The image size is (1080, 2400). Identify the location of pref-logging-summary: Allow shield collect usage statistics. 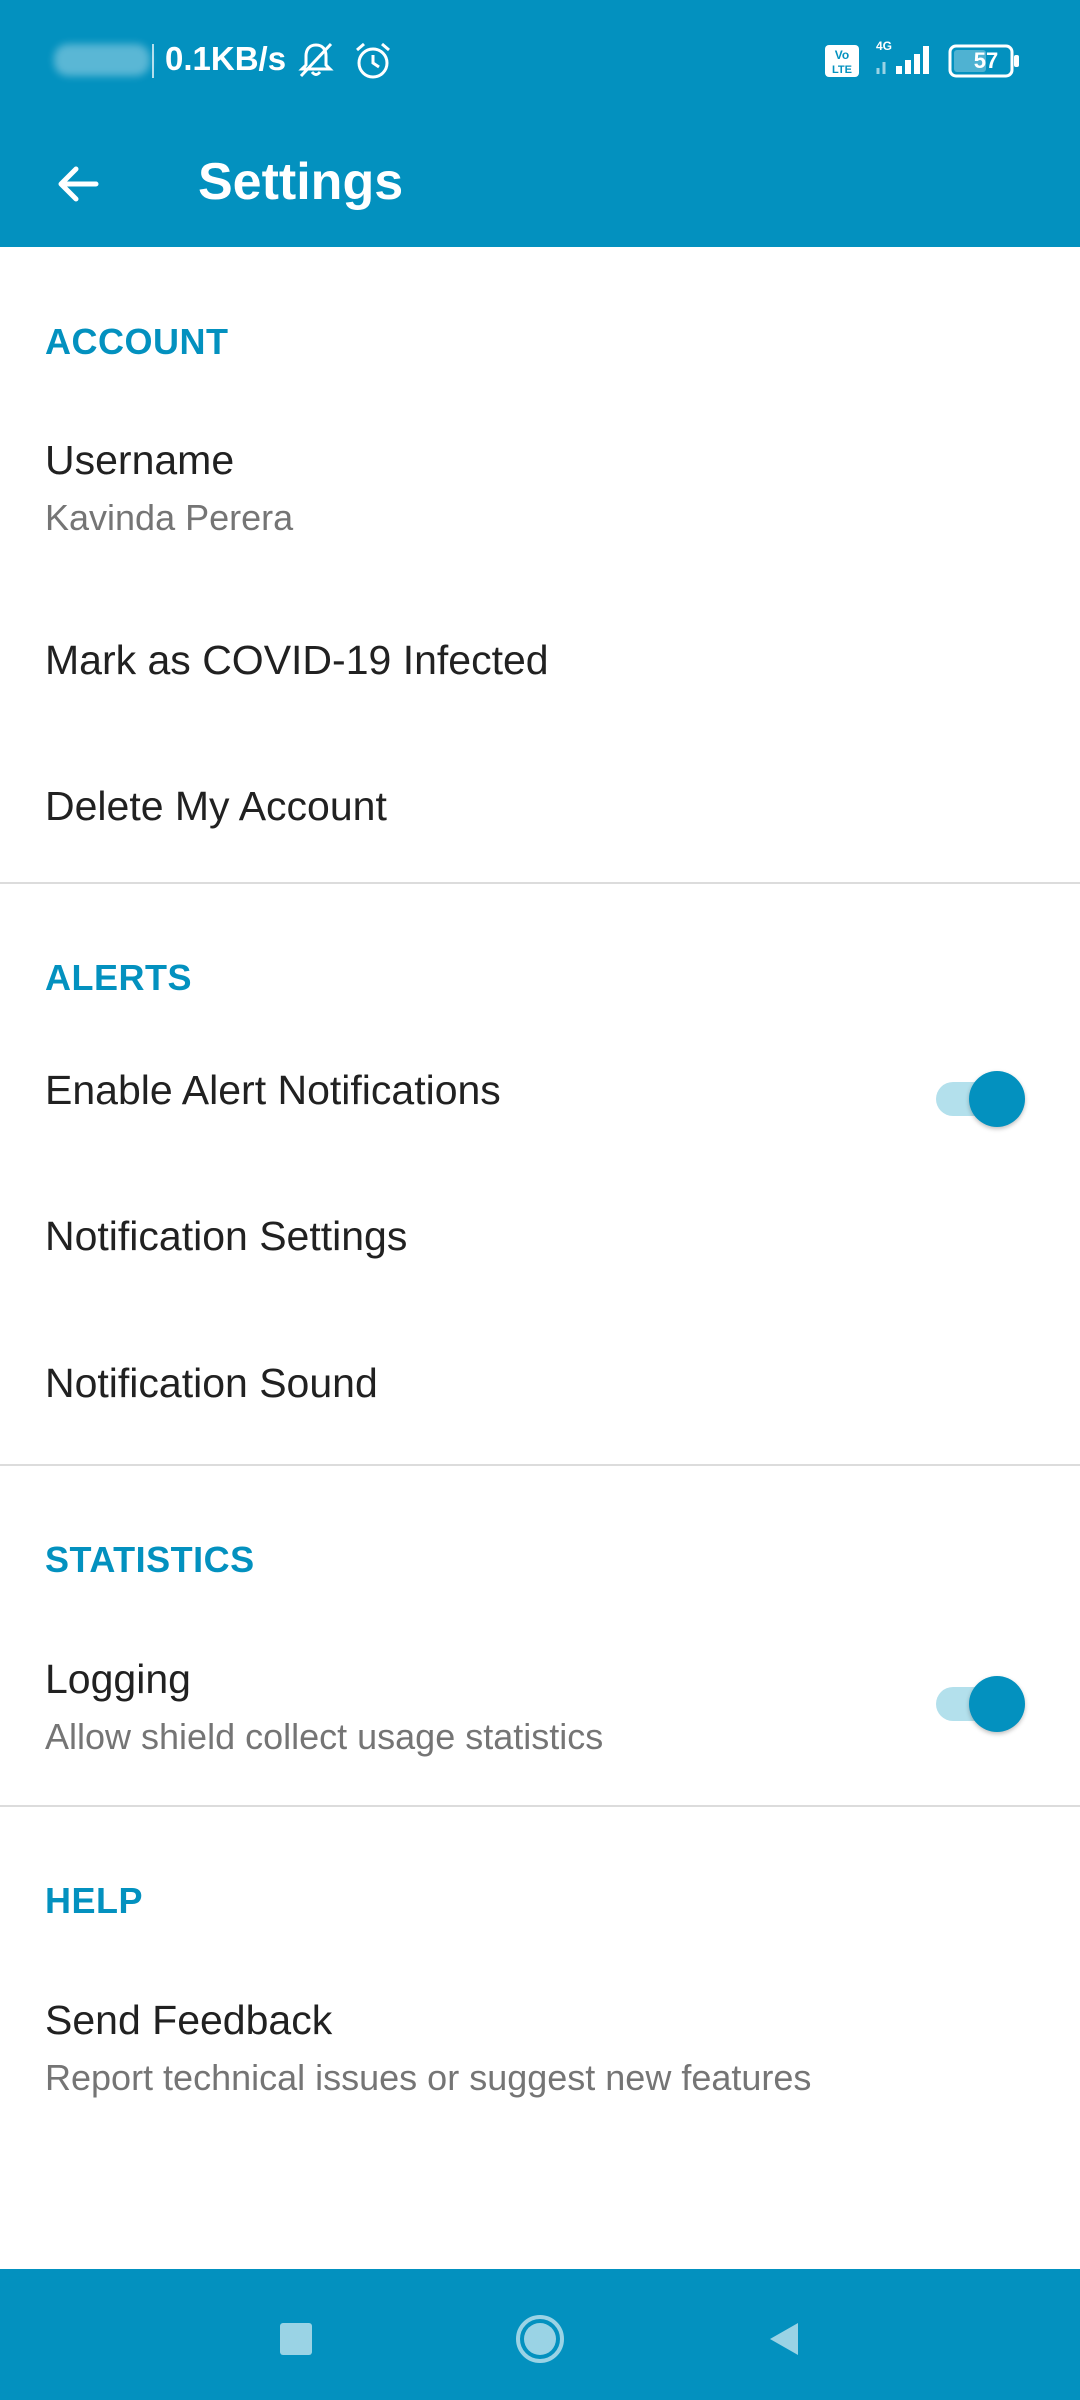
(324, 1736).